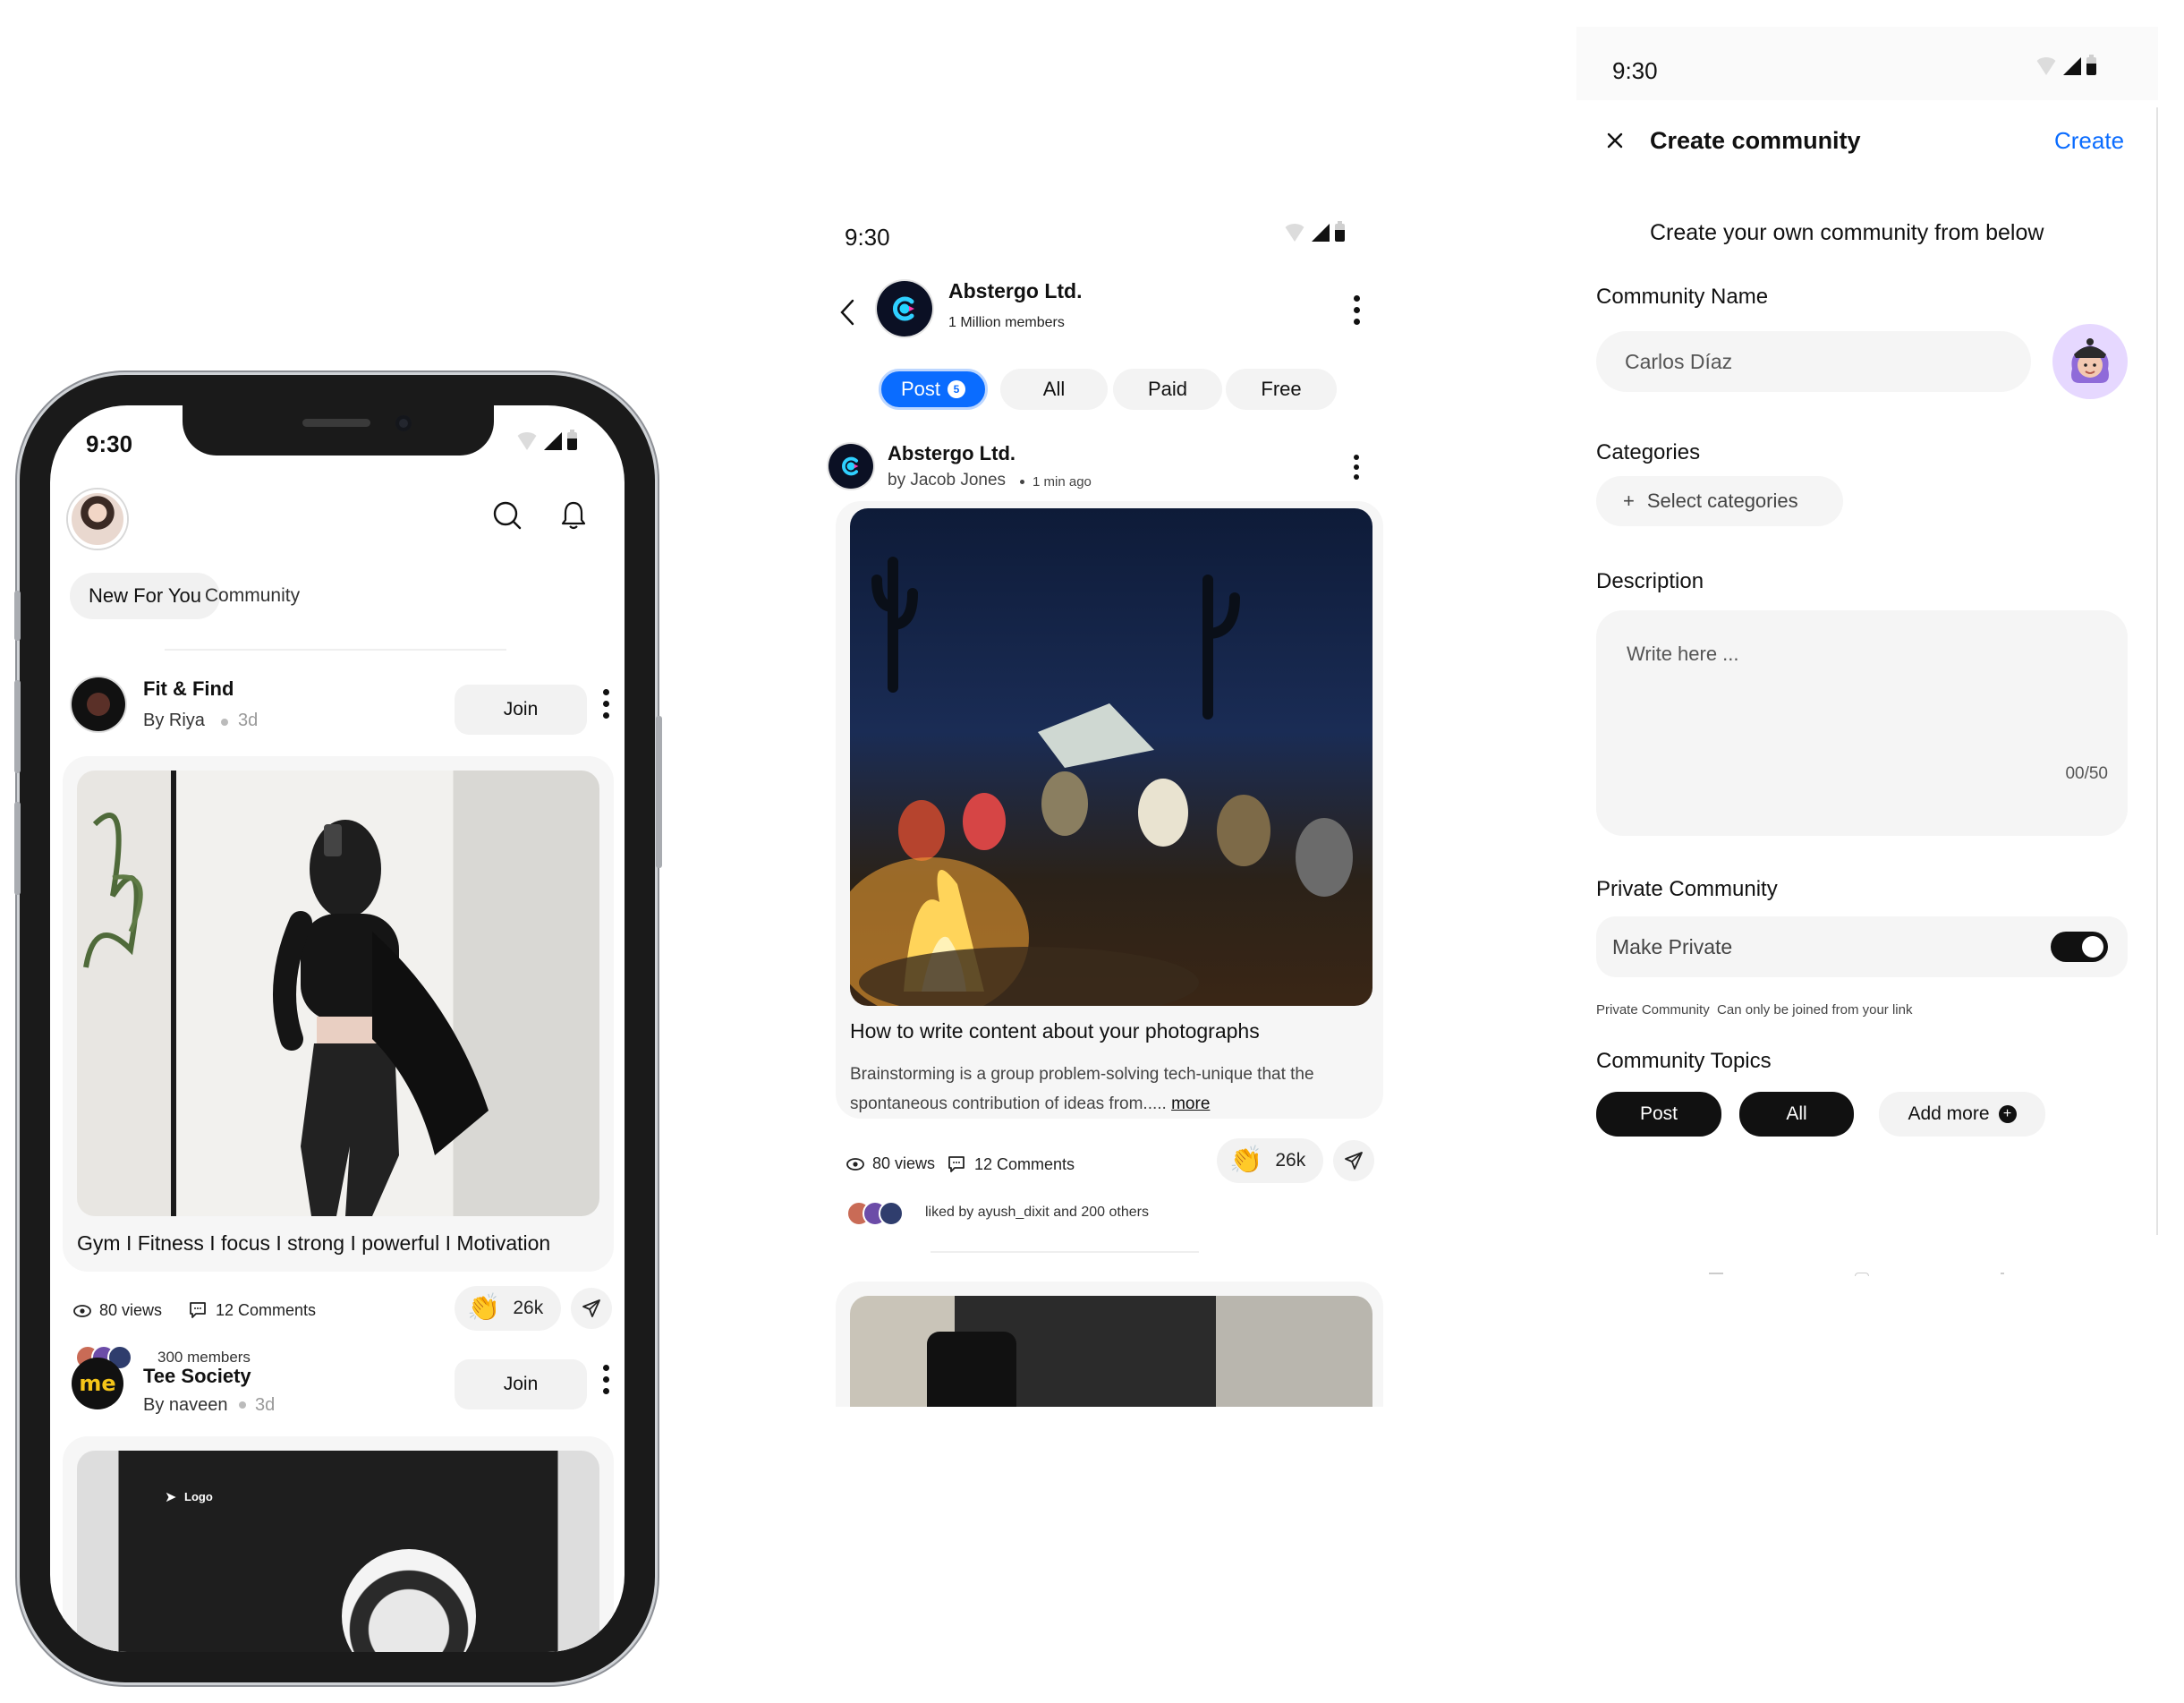 This screenshot has width=2184, height=1703. What do you see at coordinates (1062, 482) in the screenshot?
I see `post-time: 1 min ago` at bounding box center [1062, 482].